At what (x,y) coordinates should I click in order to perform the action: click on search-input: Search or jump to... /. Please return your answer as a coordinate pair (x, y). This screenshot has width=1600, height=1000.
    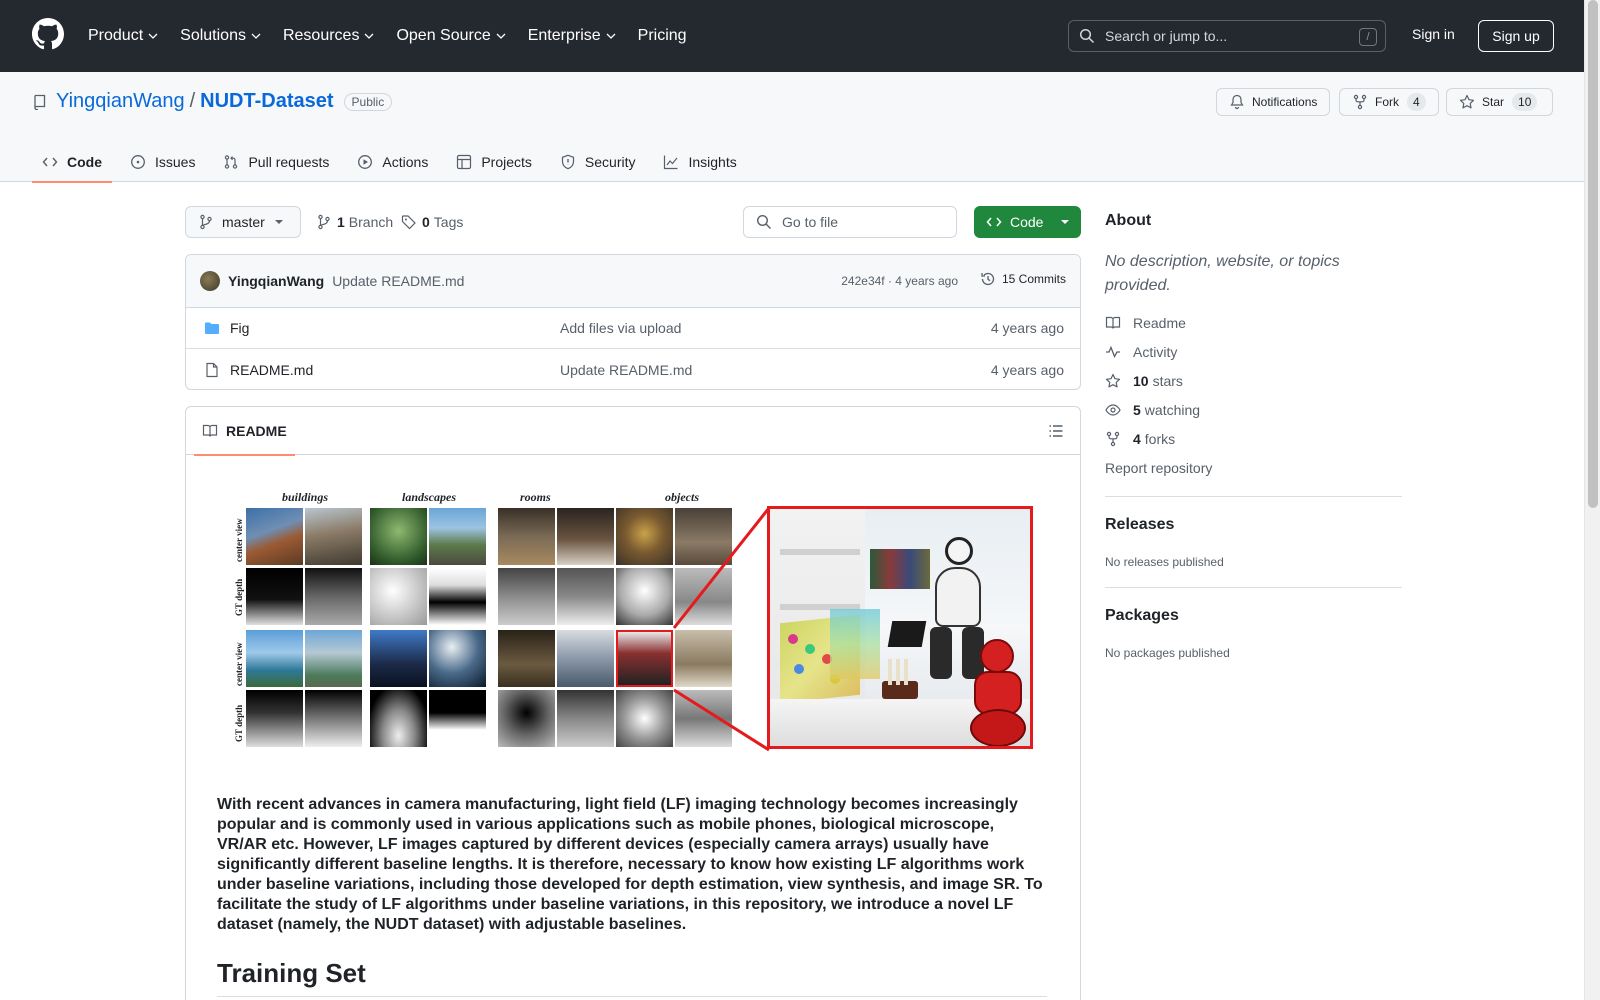
    Looking at the image, I should click on (1227, 36).